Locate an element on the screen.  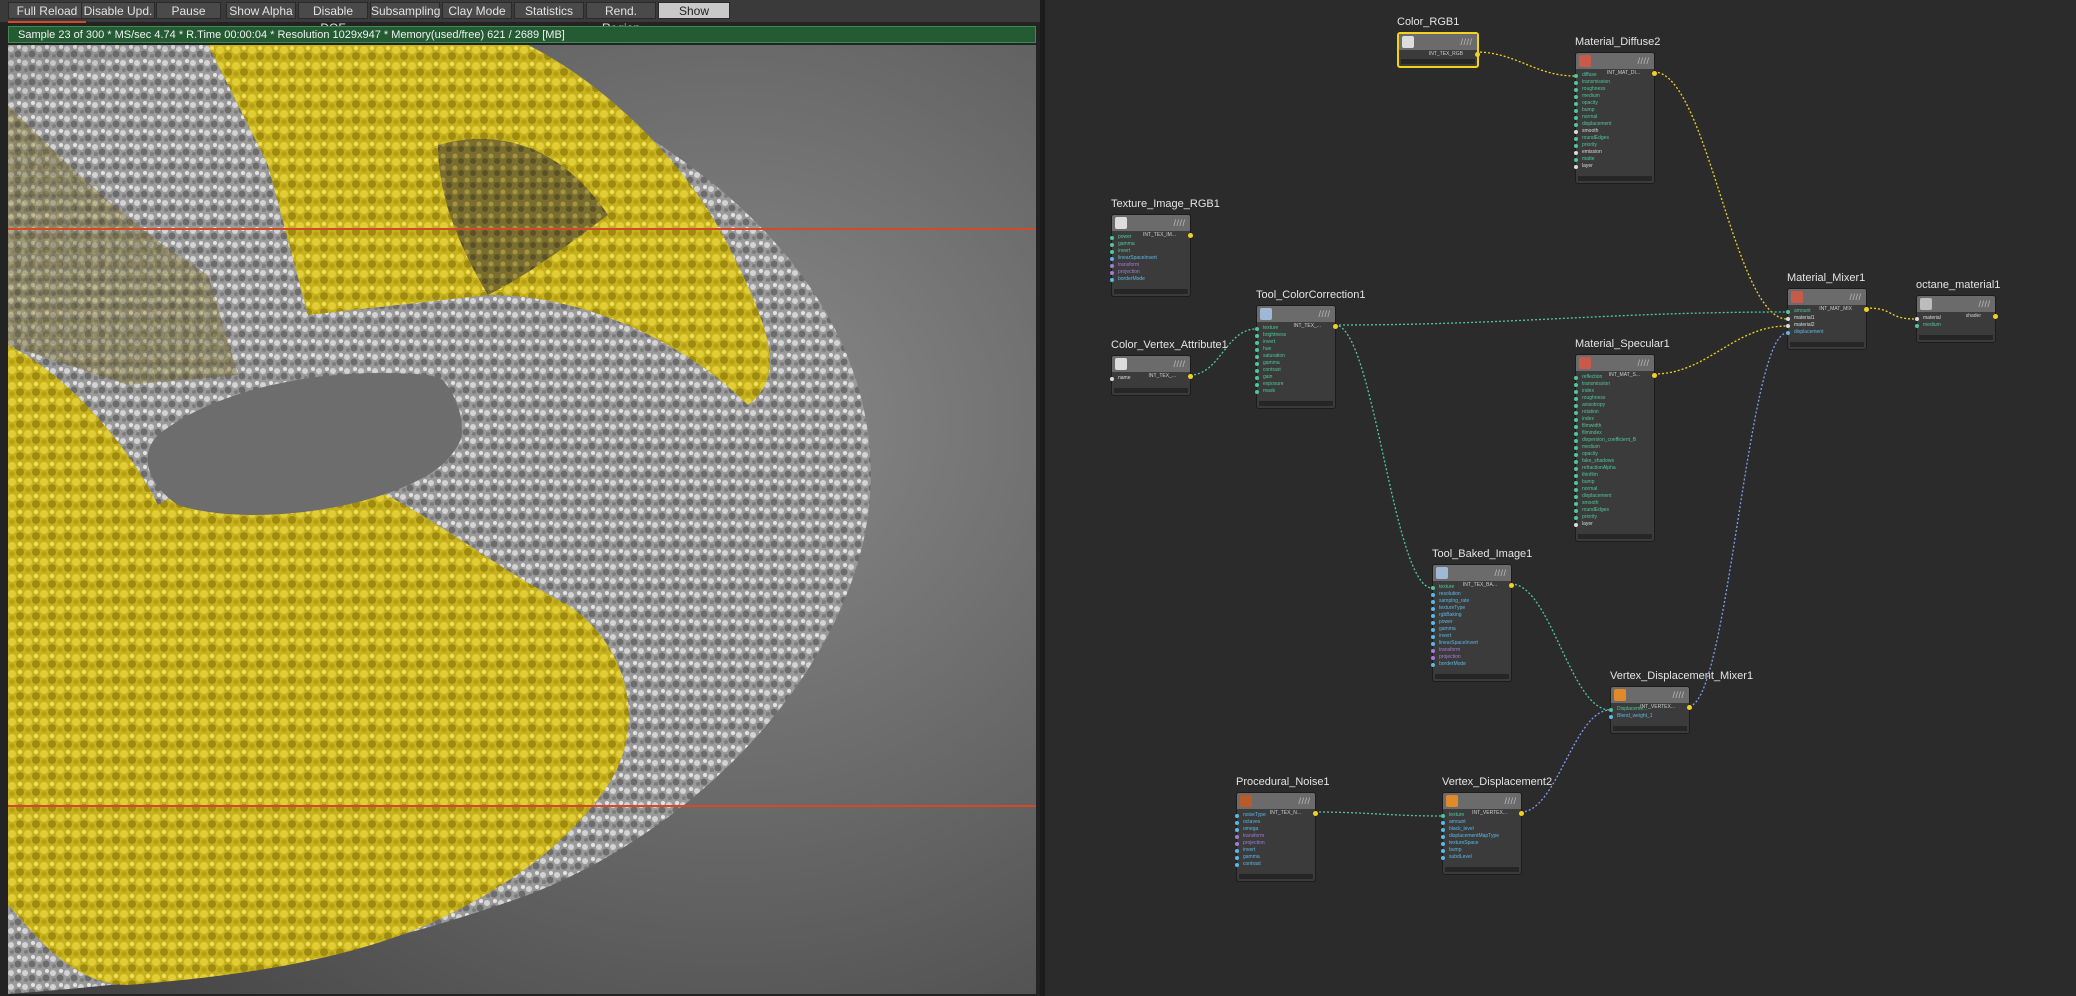
link-color-vertex-attribute1-to-tool-colorcorrection1 is located at coordinates (1223, 352).